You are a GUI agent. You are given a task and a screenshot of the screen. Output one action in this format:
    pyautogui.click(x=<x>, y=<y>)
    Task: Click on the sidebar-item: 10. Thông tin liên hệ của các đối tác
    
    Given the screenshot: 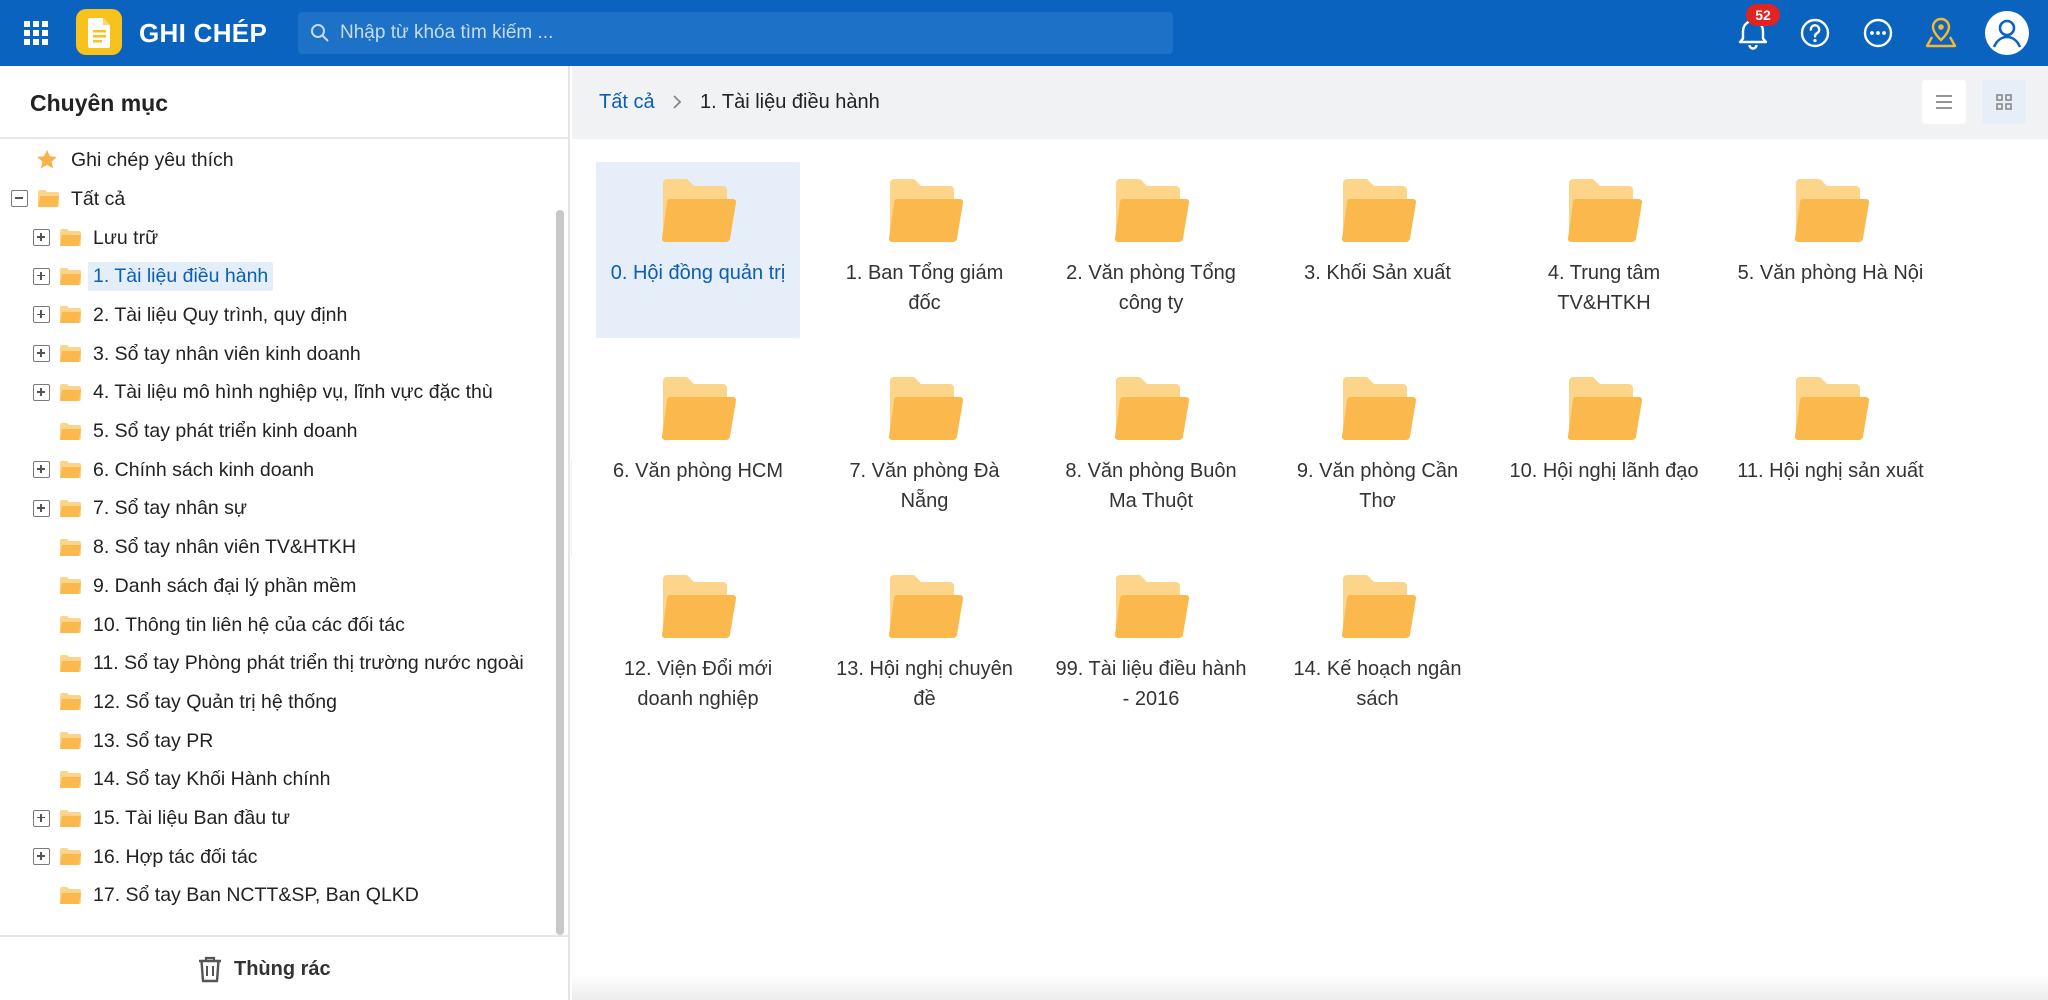 What is the action you would take?
    pyautogui.click(x=205, y=625)
    